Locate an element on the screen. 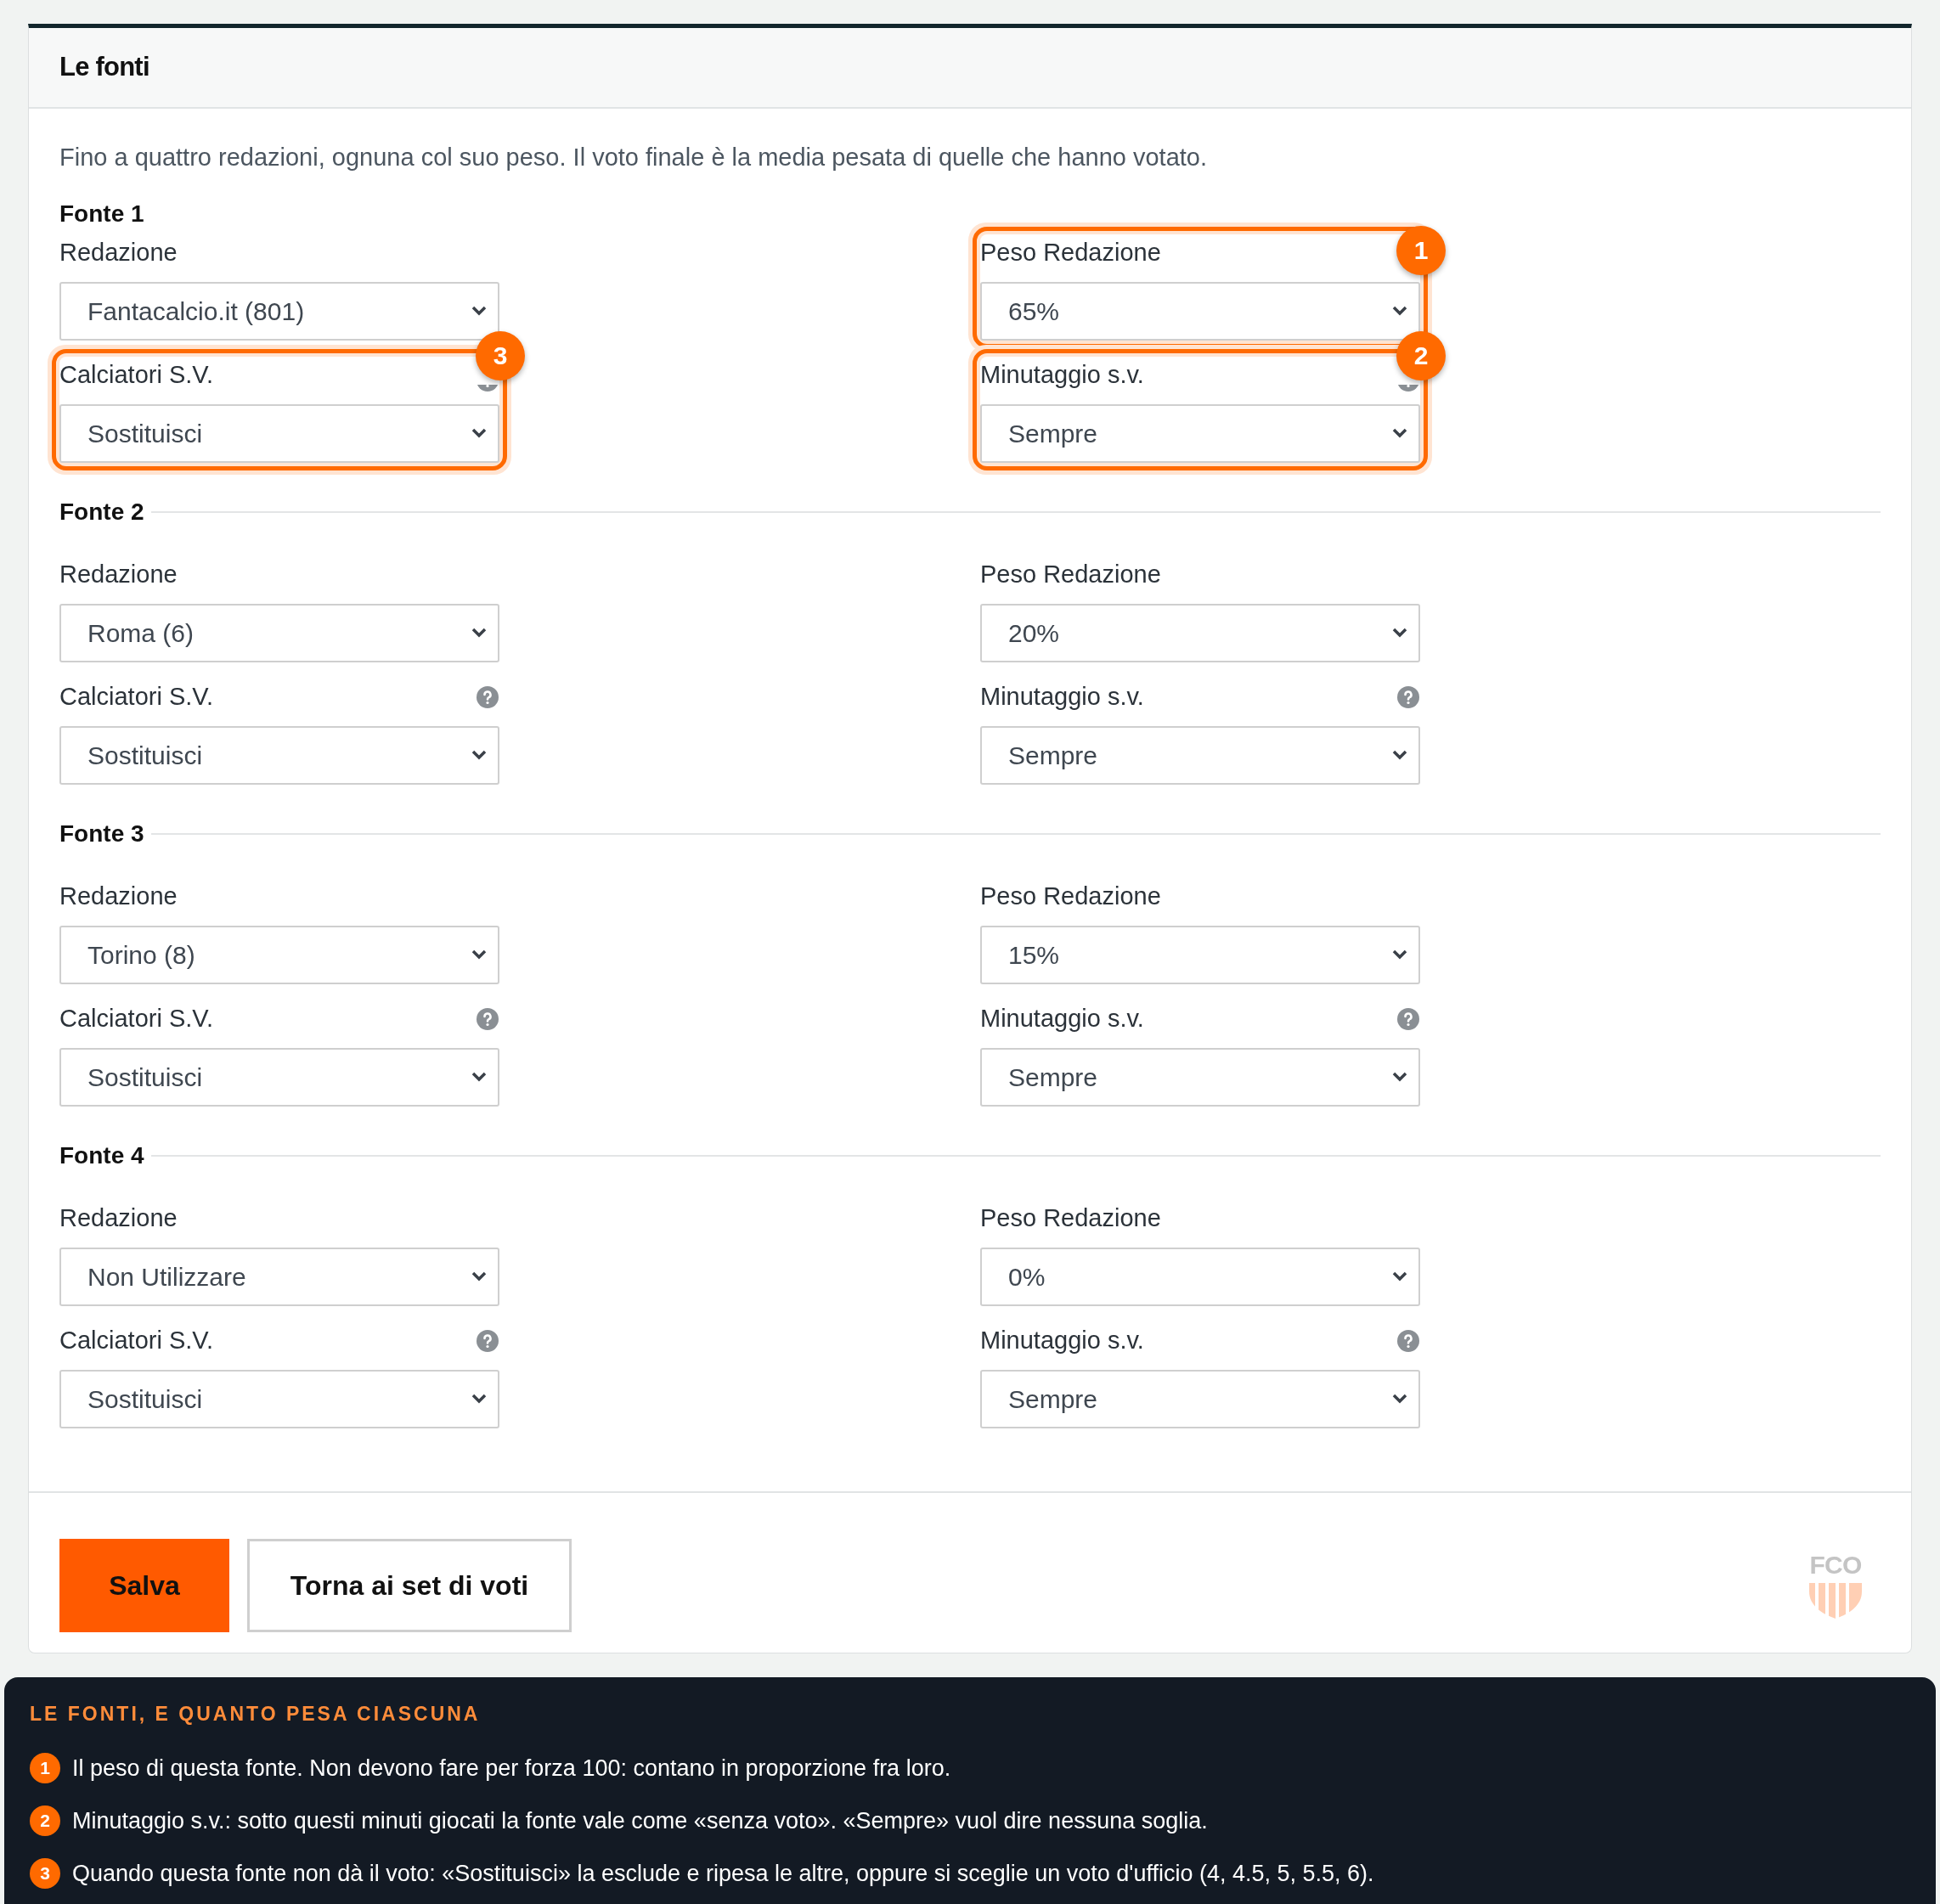 This screenshot has width=1940, height=1904. legend-text: Minutaggio s.v.: sotto questi minuti giocati la fonte vale come «senza voto». «Sempre» vuol dire nessuna soglia. is located at coordinates (640, 1820).